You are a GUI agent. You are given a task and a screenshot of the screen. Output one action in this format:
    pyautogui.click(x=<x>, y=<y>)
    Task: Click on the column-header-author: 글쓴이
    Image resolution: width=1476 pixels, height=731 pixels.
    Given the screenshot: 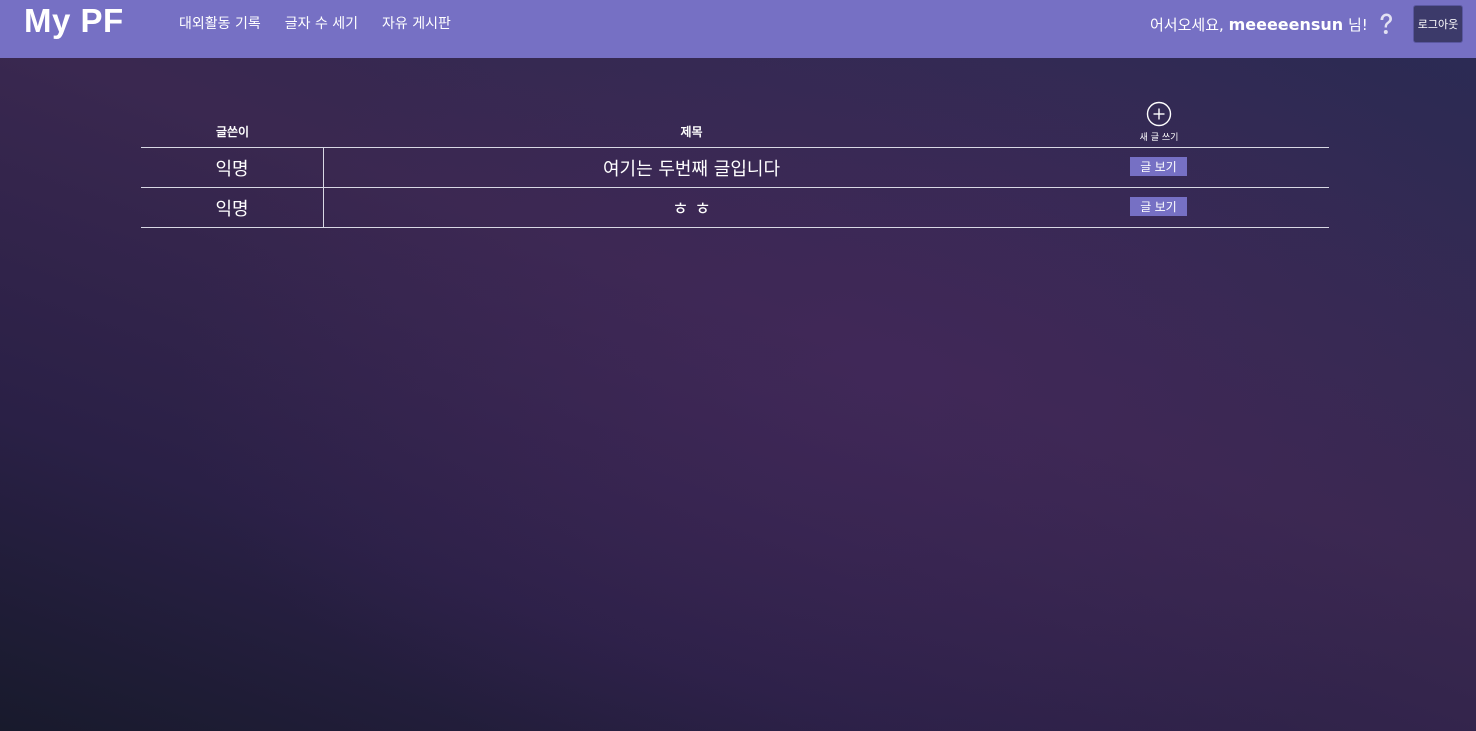 What is the action you would take?
    pyautogui.click(x=232, y=132)
    